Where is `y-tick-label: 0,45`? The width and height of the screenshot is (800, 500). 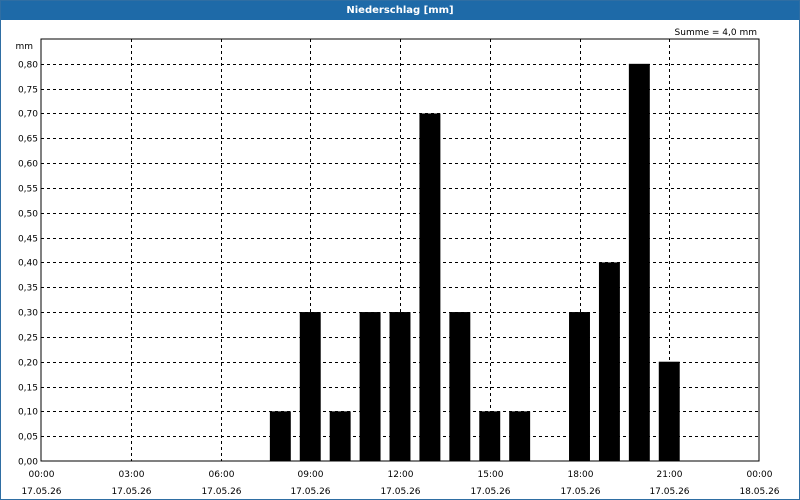
y-tick-label: 0,45 is located at coordinates (28, 240).